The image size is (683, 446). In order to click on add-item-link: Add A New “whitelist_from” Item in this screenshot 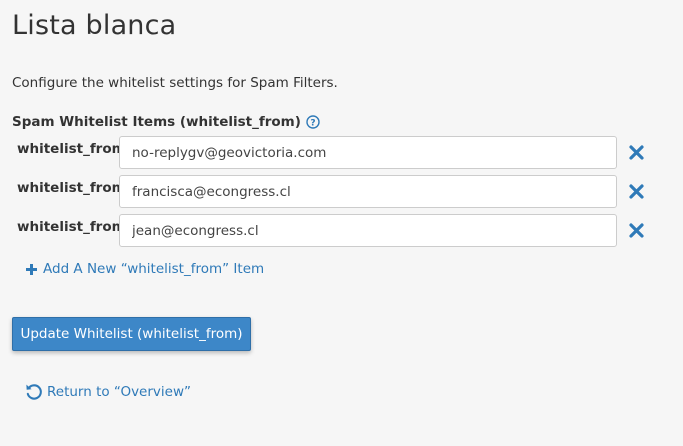, I will do `click(144, 269)`.